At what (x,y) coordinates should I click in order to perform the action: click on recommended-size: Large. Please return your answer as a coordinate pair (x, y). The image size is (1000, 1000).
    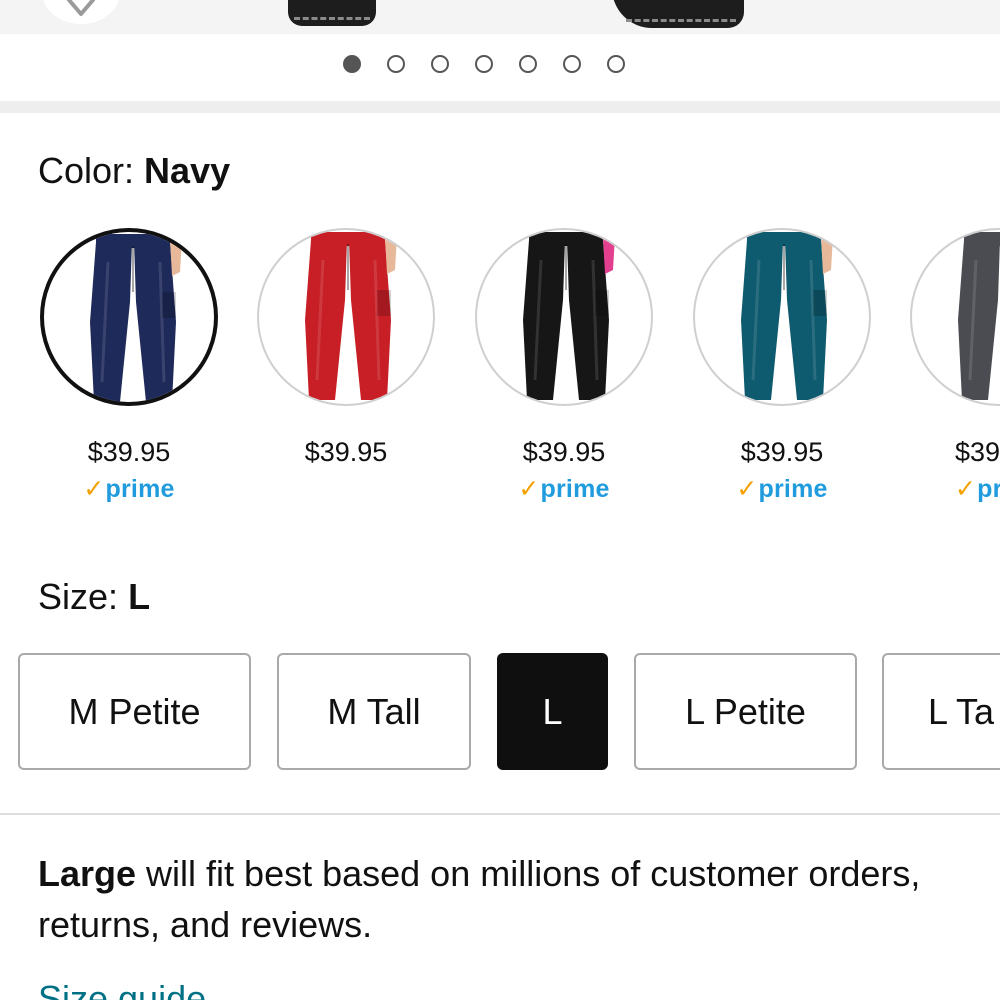
    Looking at the image, I should click on (87, 873).